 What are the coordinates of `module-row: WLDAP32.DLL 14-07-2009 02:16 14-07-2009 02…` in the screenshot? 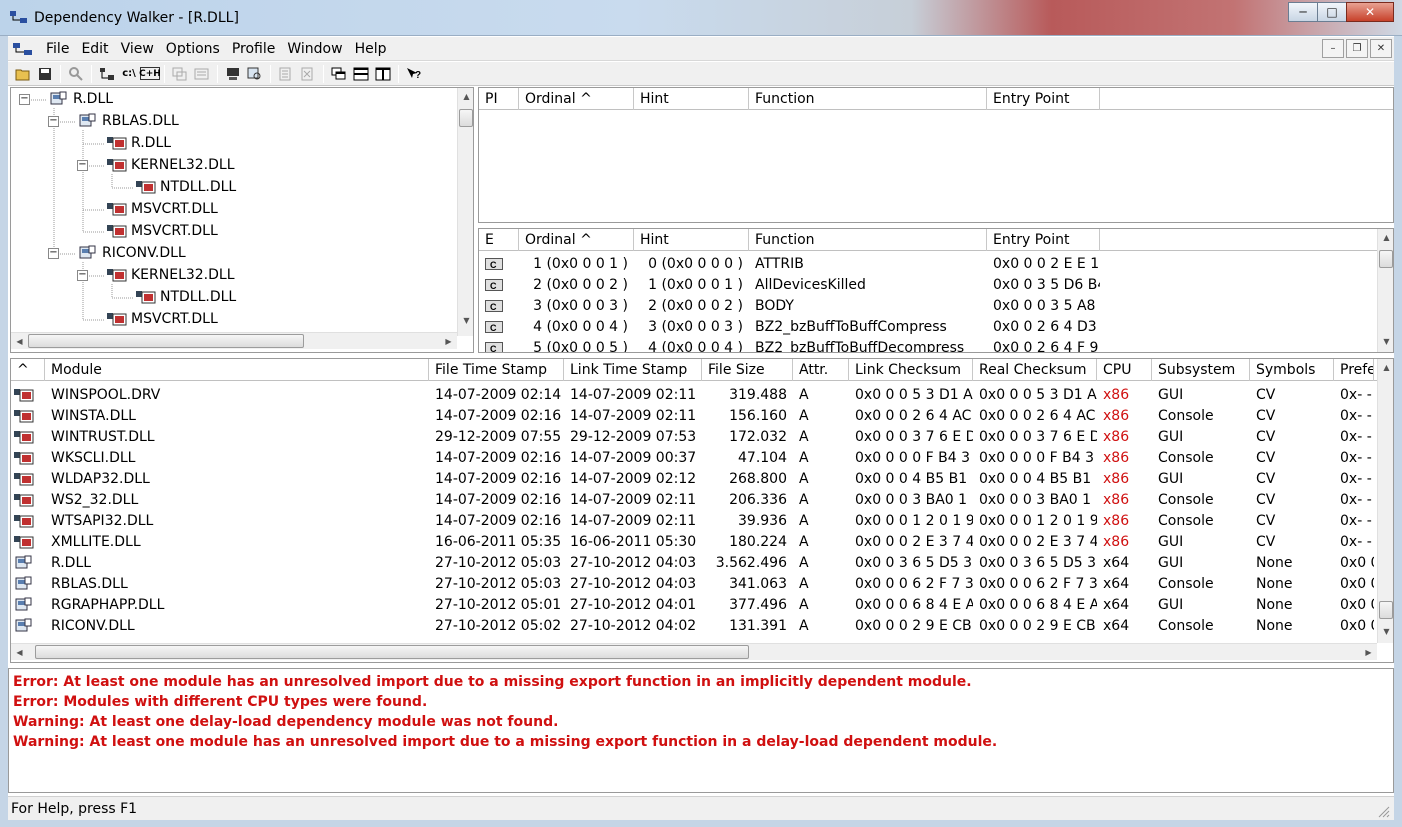 It's located at (692, 478).